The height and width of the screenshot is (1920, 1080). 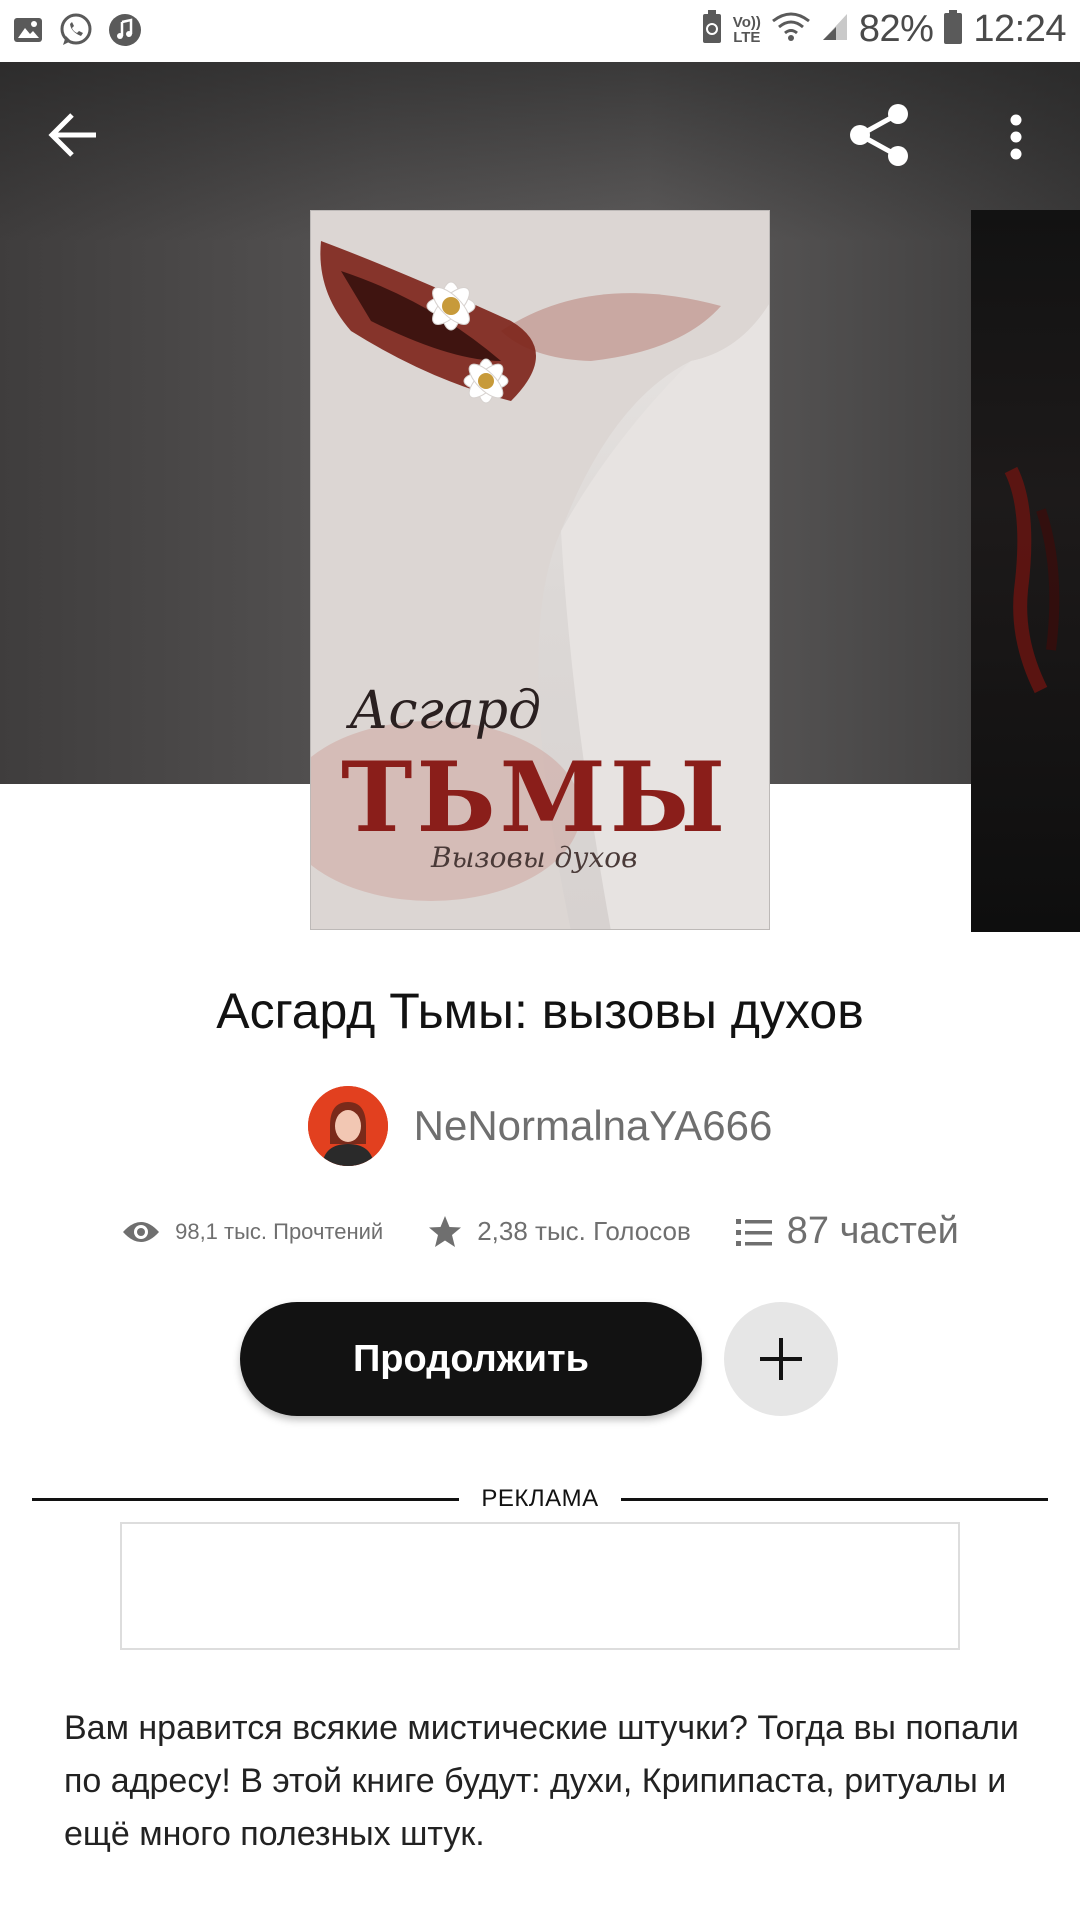 I want to click on add-to-library-button, so click(x=781, y=1359).